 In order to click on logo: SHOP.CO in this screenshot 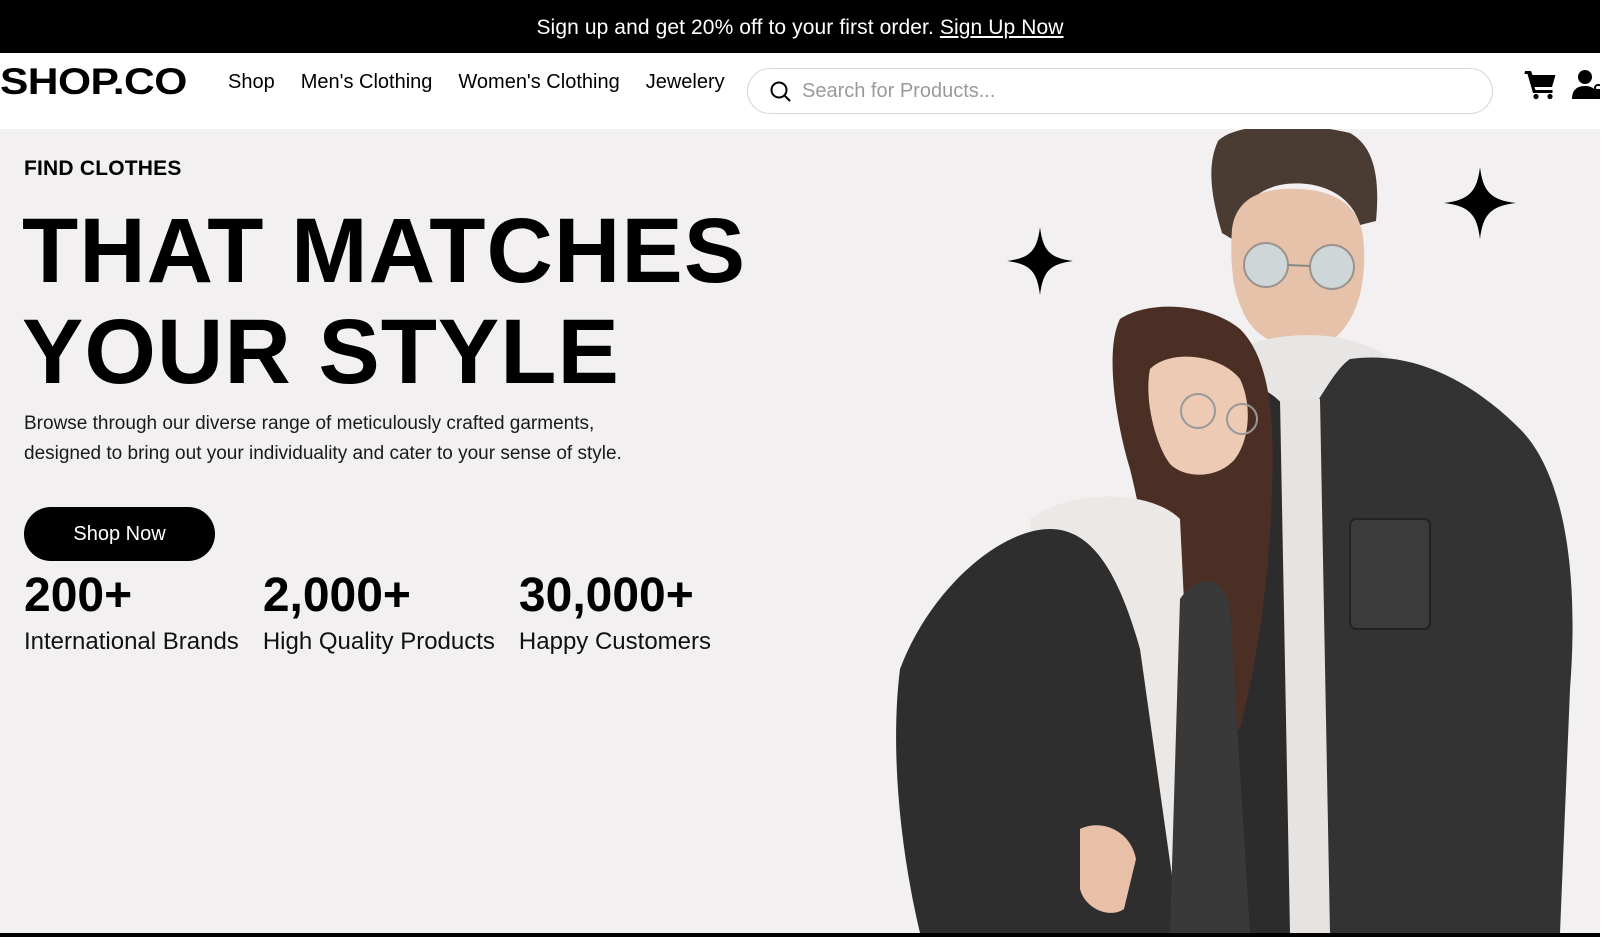, I will do `click(93, 82)`.